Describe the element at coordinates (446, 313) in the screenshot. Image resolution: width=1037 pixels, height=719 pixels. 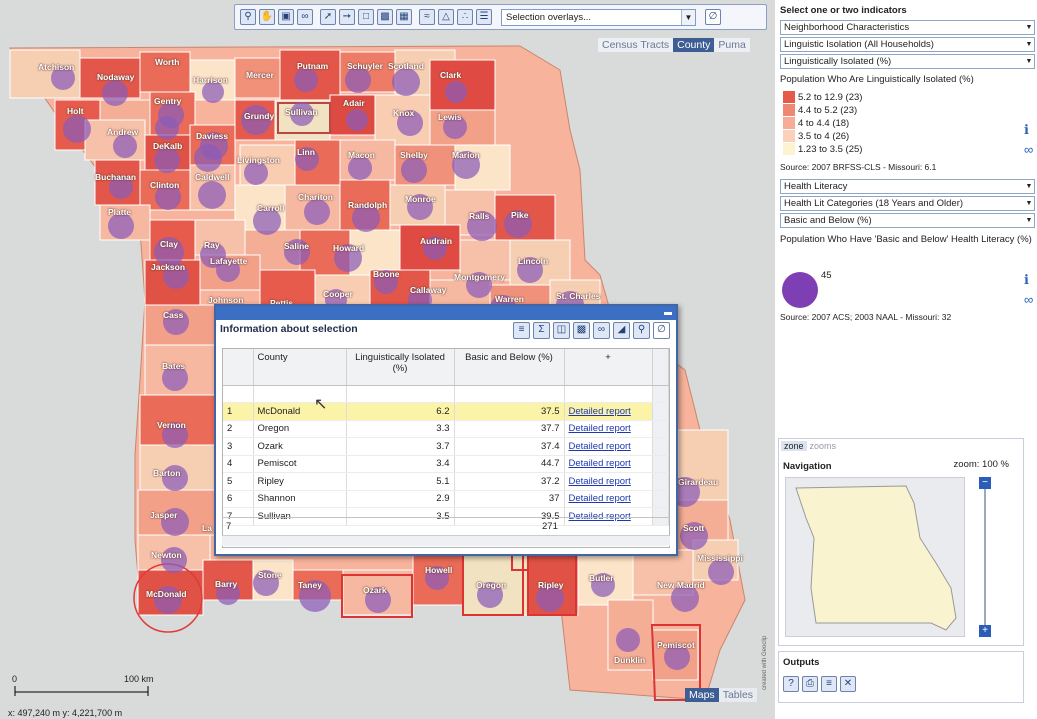
I see `info-window-titlebar` at that location.